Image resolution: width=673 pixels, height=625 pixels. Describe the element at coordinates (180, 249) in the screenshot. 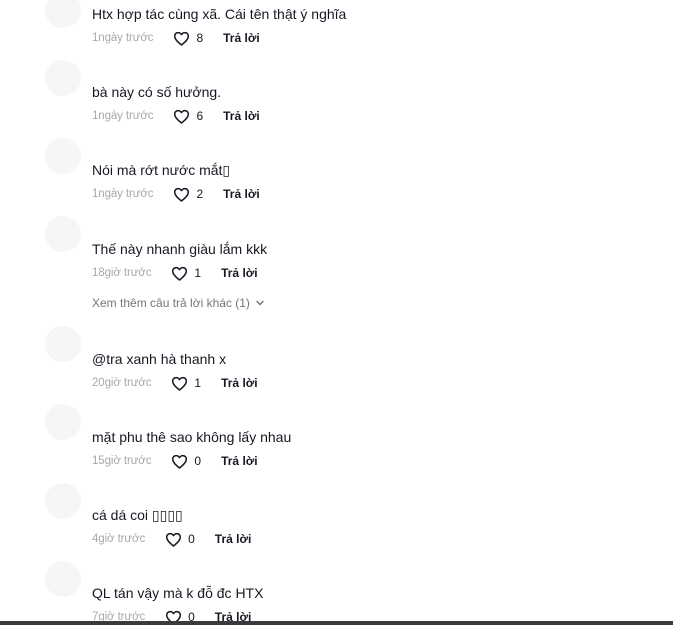

I see `comment-text: Thế này nhanh giàu lắm kkk` at that location.